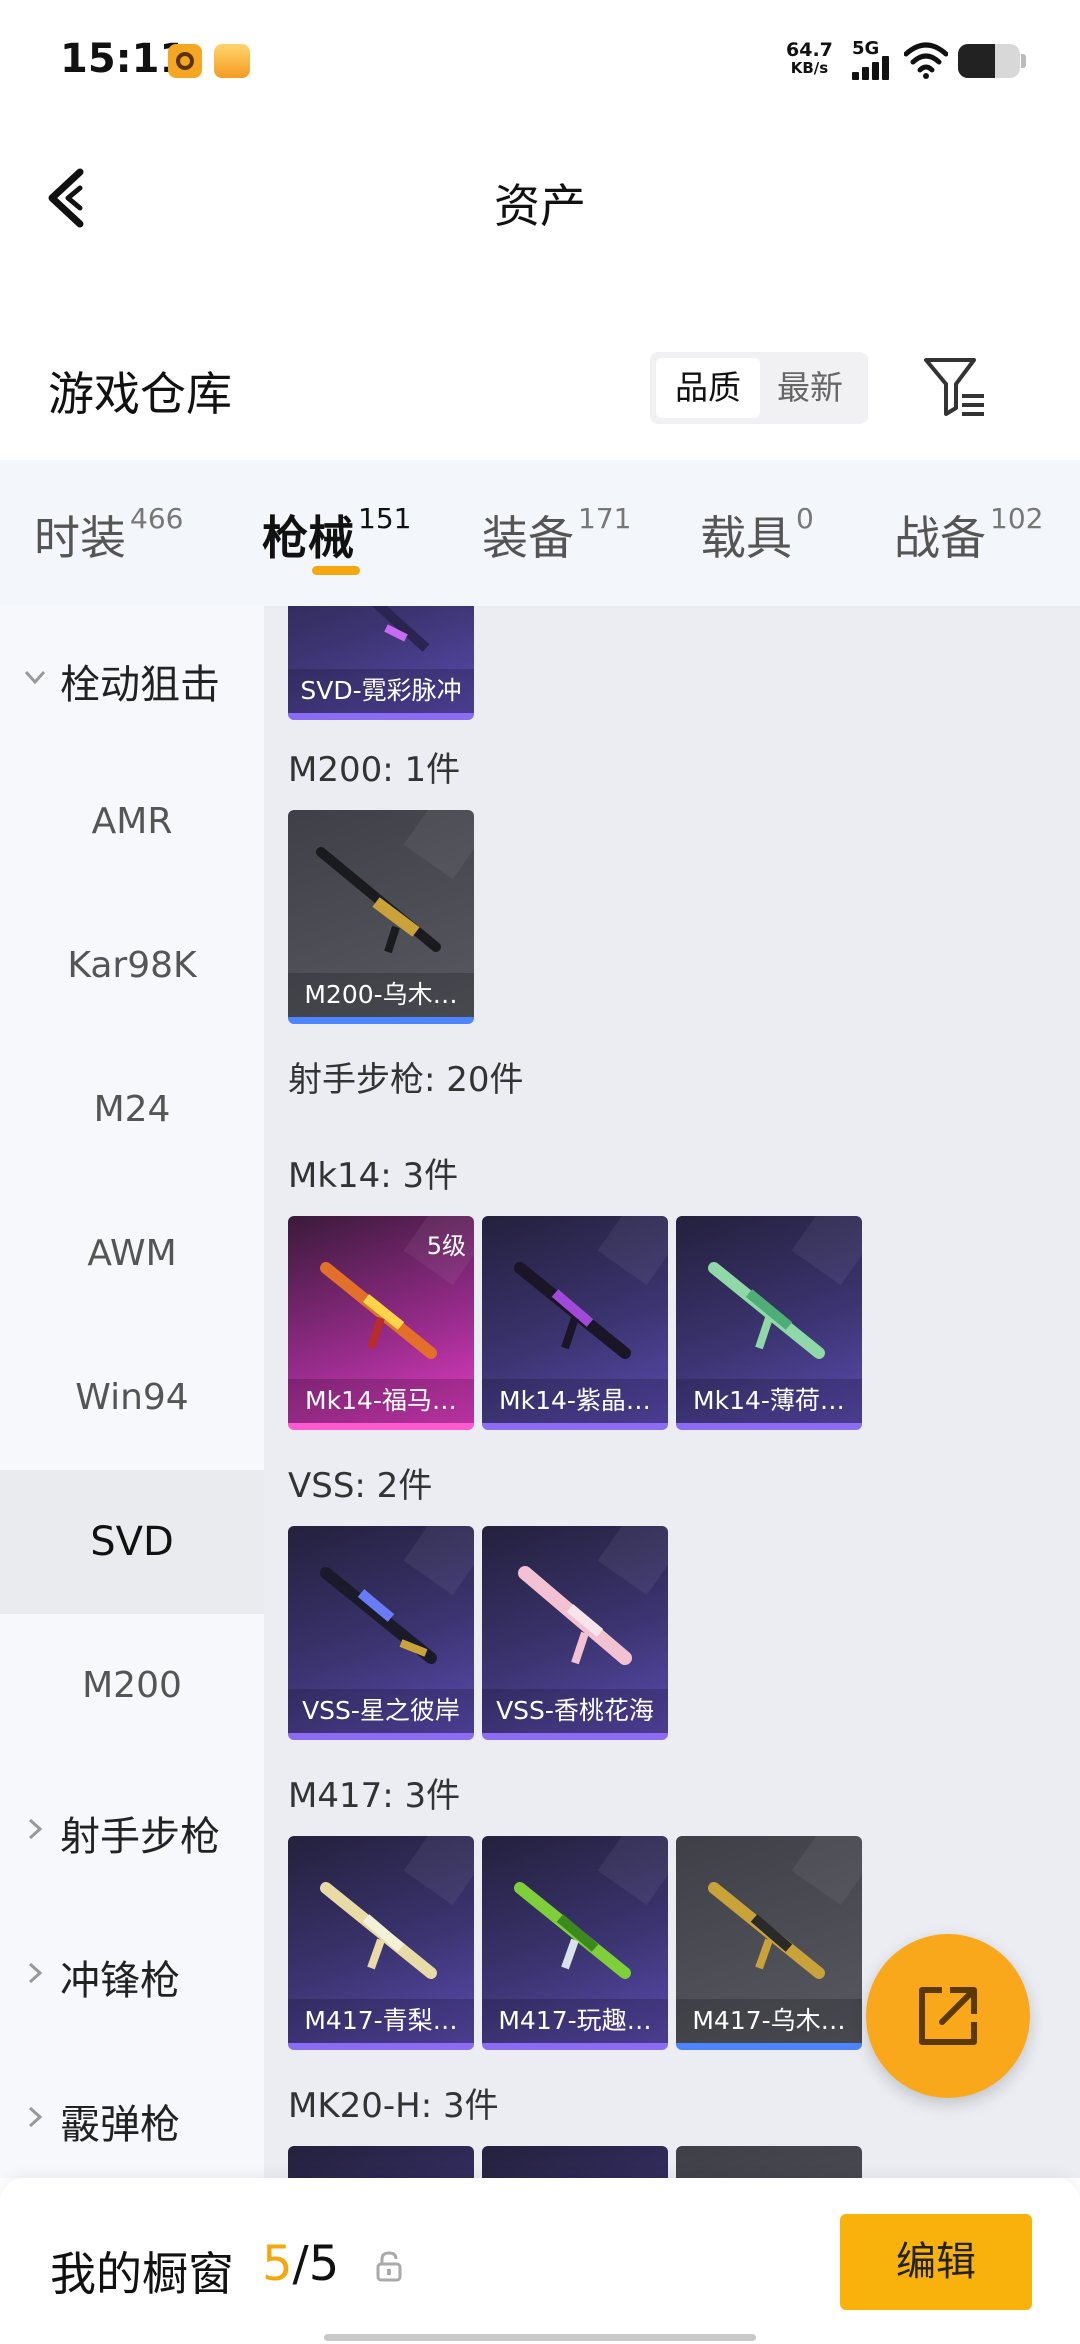 The image size is (1080, 2344). I want to click on sidebar-group-smg: 冲锋枪, so click(132, 1974).